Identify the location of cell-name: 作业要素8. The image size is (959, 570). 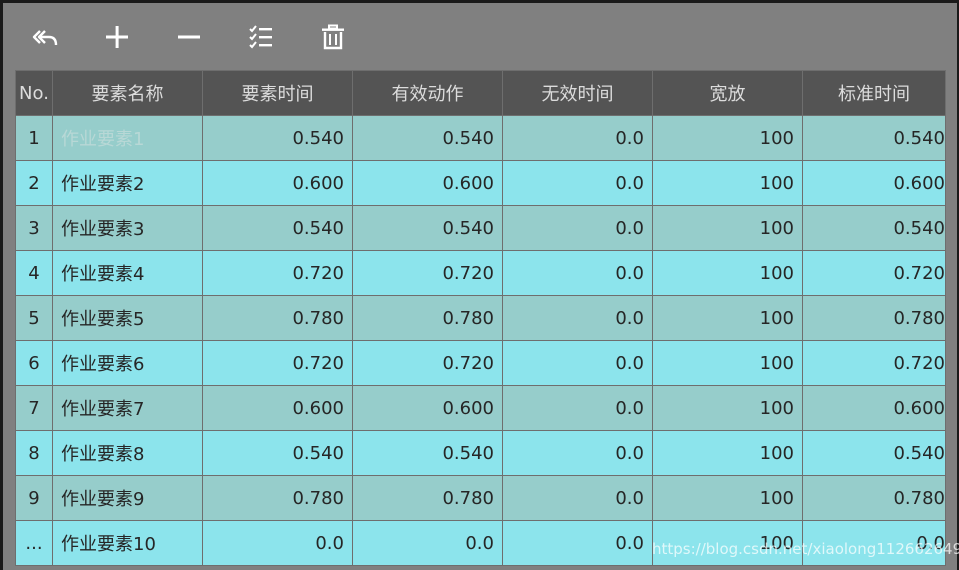
(127, 453).